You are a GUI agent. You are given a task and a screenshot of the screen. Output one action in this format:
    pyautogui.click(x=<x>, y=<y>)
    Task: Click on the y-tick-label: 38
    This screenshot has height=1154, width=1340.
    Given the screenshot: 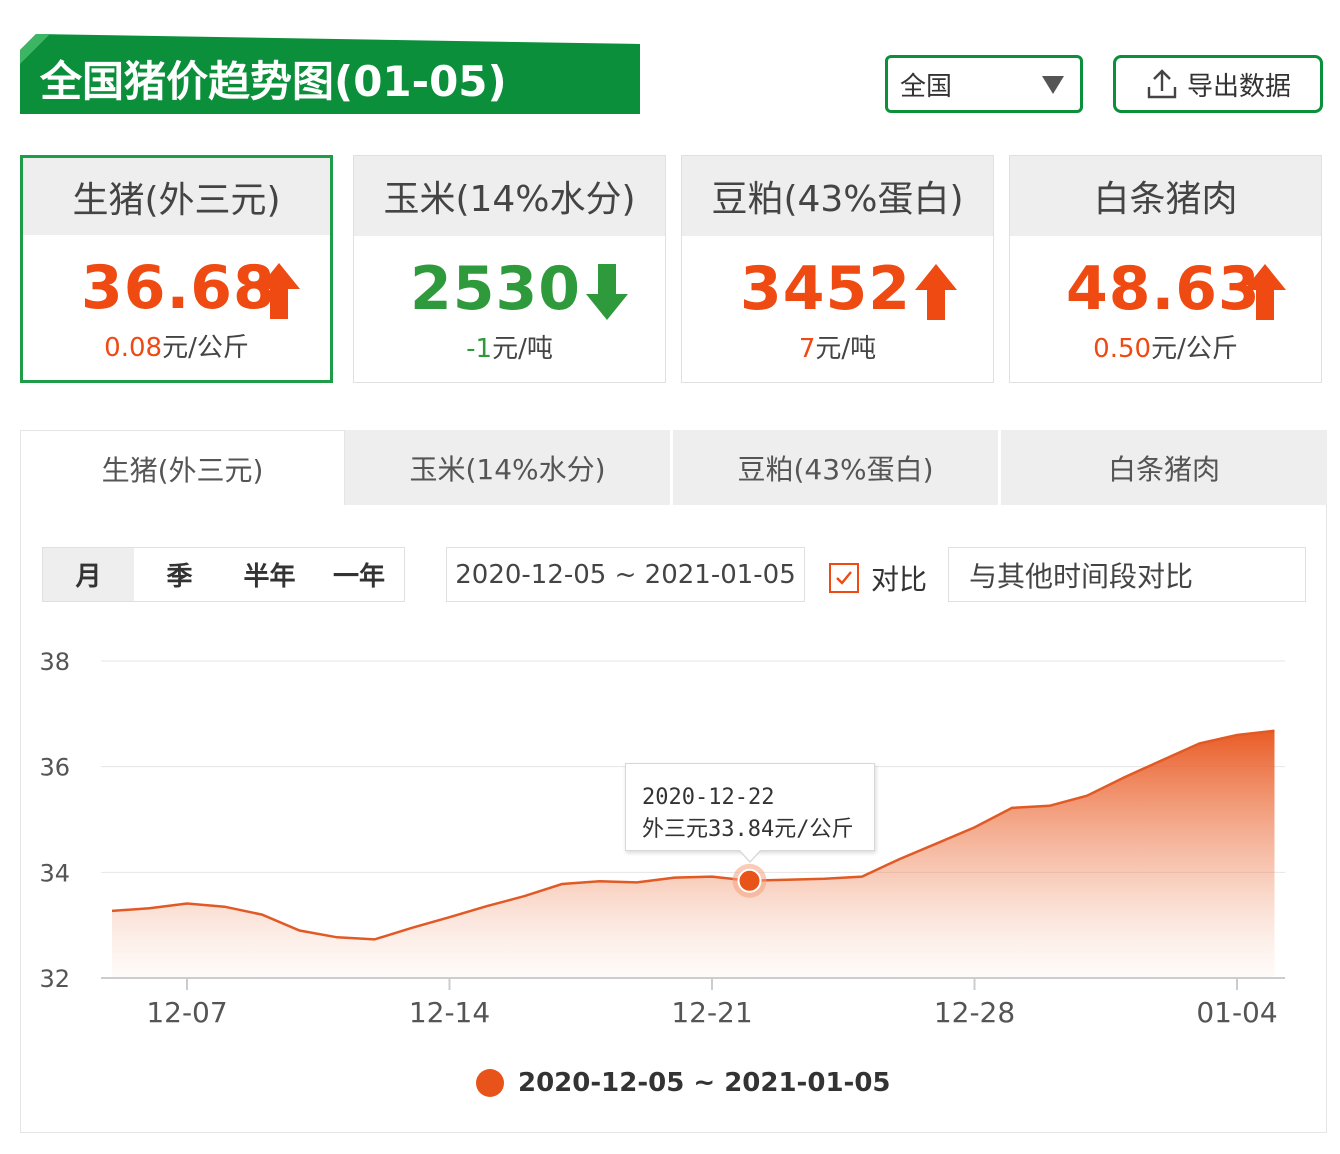 What is the action you would take?
    pyautogui.click(x=54, y=662)
    